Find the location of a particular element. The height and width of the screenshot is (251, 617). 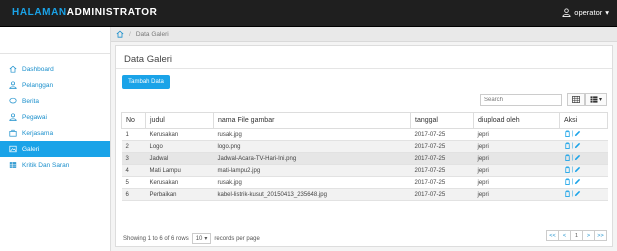

sidebar-item-label: Pegawai is located at coordinates (34, 117).